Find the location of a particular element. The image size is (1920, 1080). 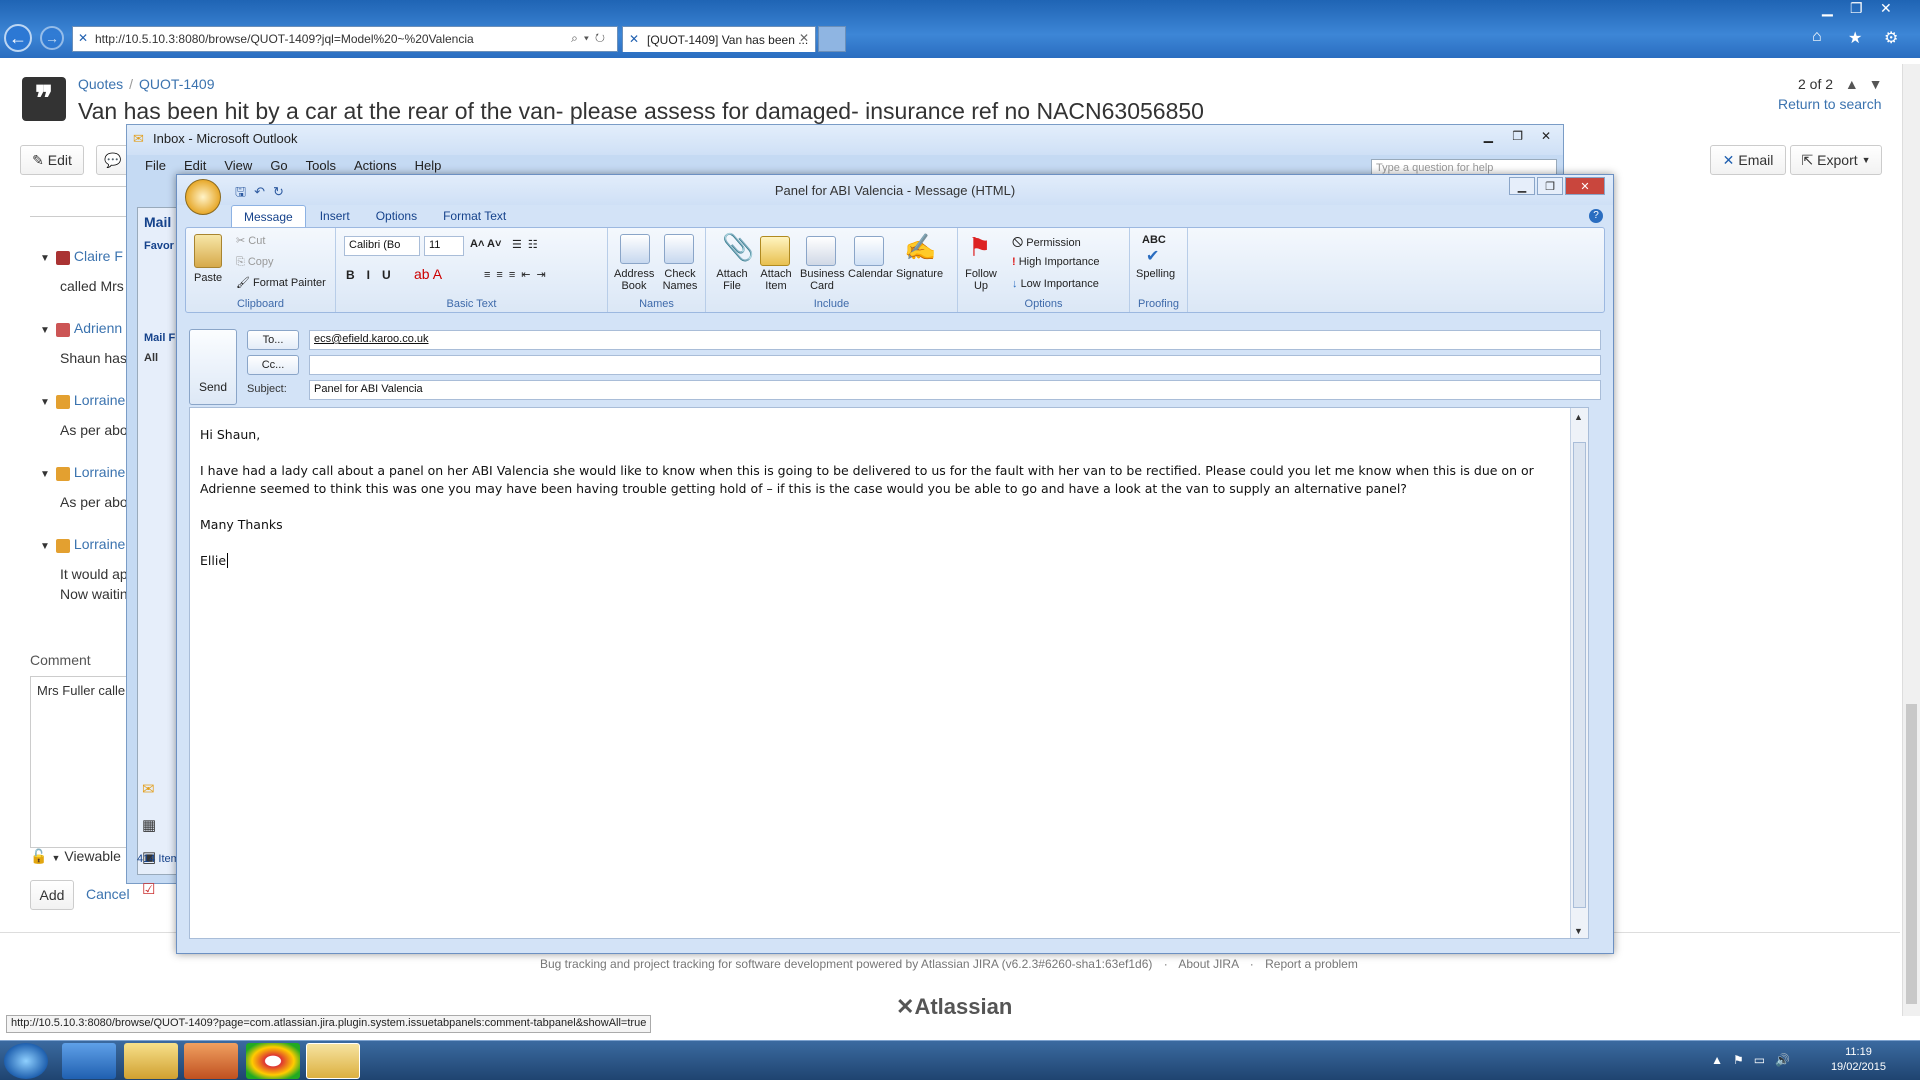

tasks-nav-icon: ☑ is located at coordinates (148, 889).